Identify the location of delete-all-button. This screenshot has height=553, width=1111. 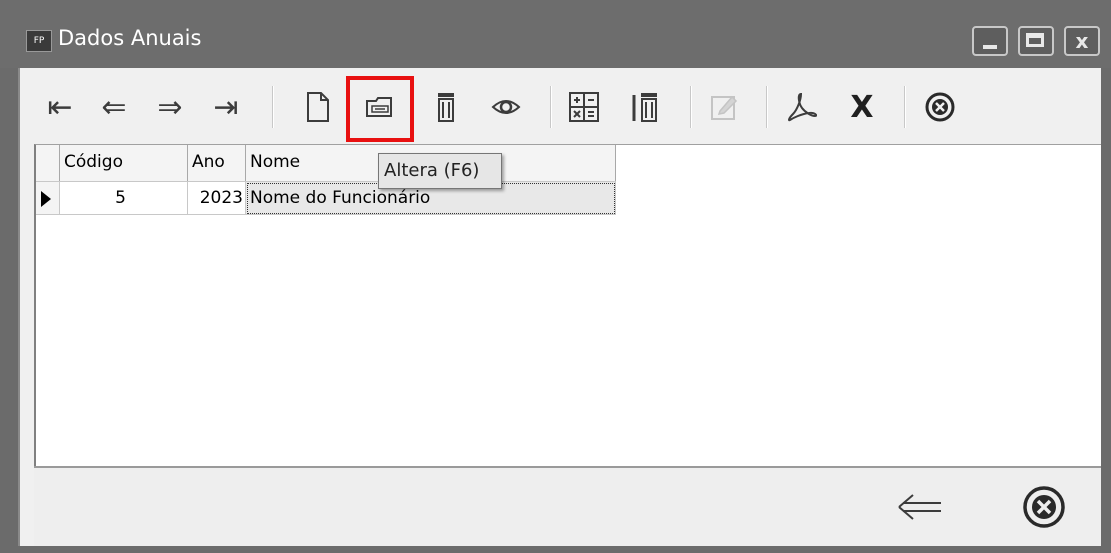
(646, 107).